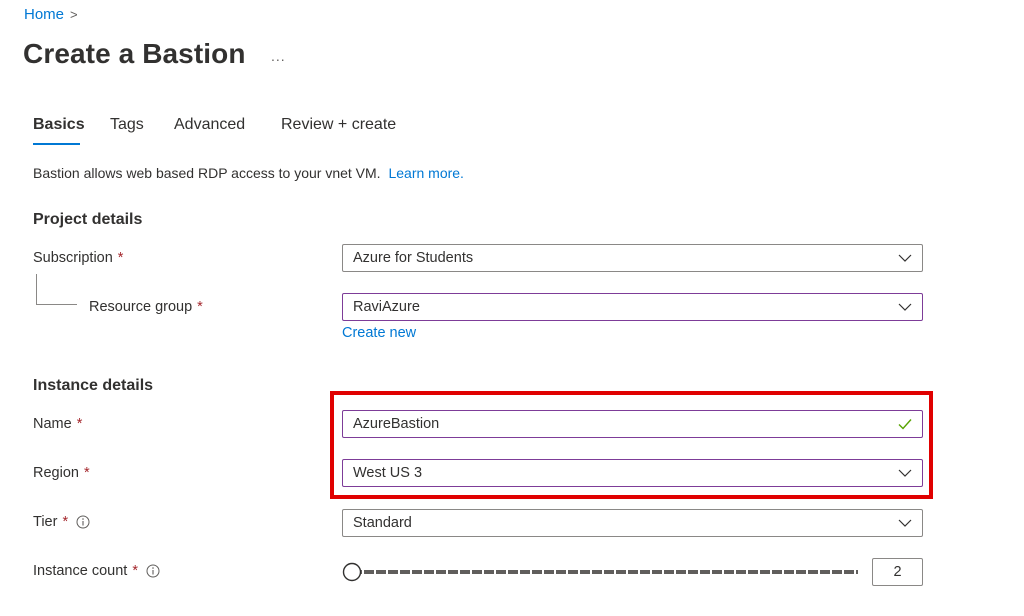 The width and height of the screenshot is (1024, 616). I want to click on resource-group-label: Resource group *, so click(146, 307).